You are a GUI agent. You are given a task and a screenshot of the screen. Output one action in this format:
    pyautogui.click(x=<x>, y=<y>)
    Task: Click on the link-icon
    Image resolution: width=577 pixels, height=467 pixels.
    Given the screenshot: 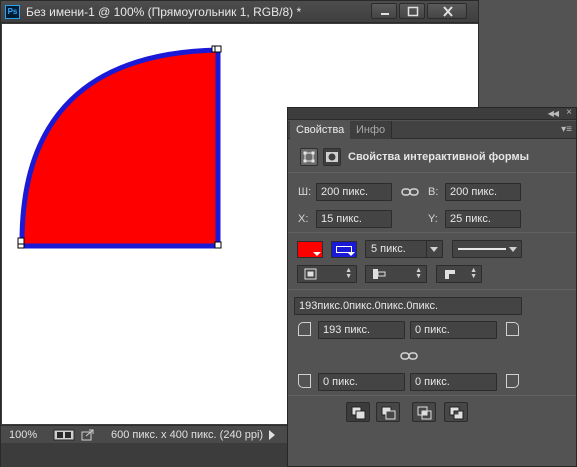 What is the action you would take?
    pyautogui.click(x=410, y=192)
    